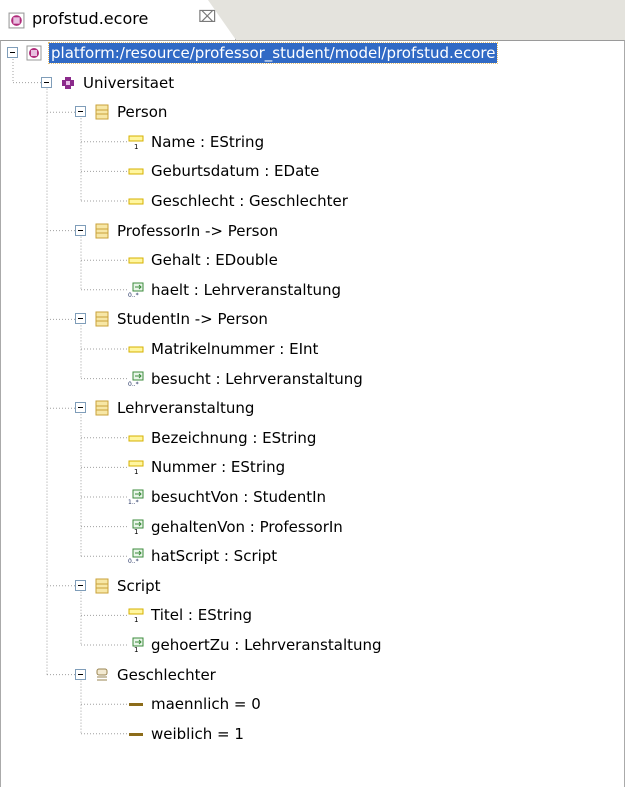 The width and height of the screenshot is (626, 788). What do you see at coordinates (311, 142) in the screenshot?
I see `tree-item-feature: 1 Name : EString` at bounding box center [311, 142].